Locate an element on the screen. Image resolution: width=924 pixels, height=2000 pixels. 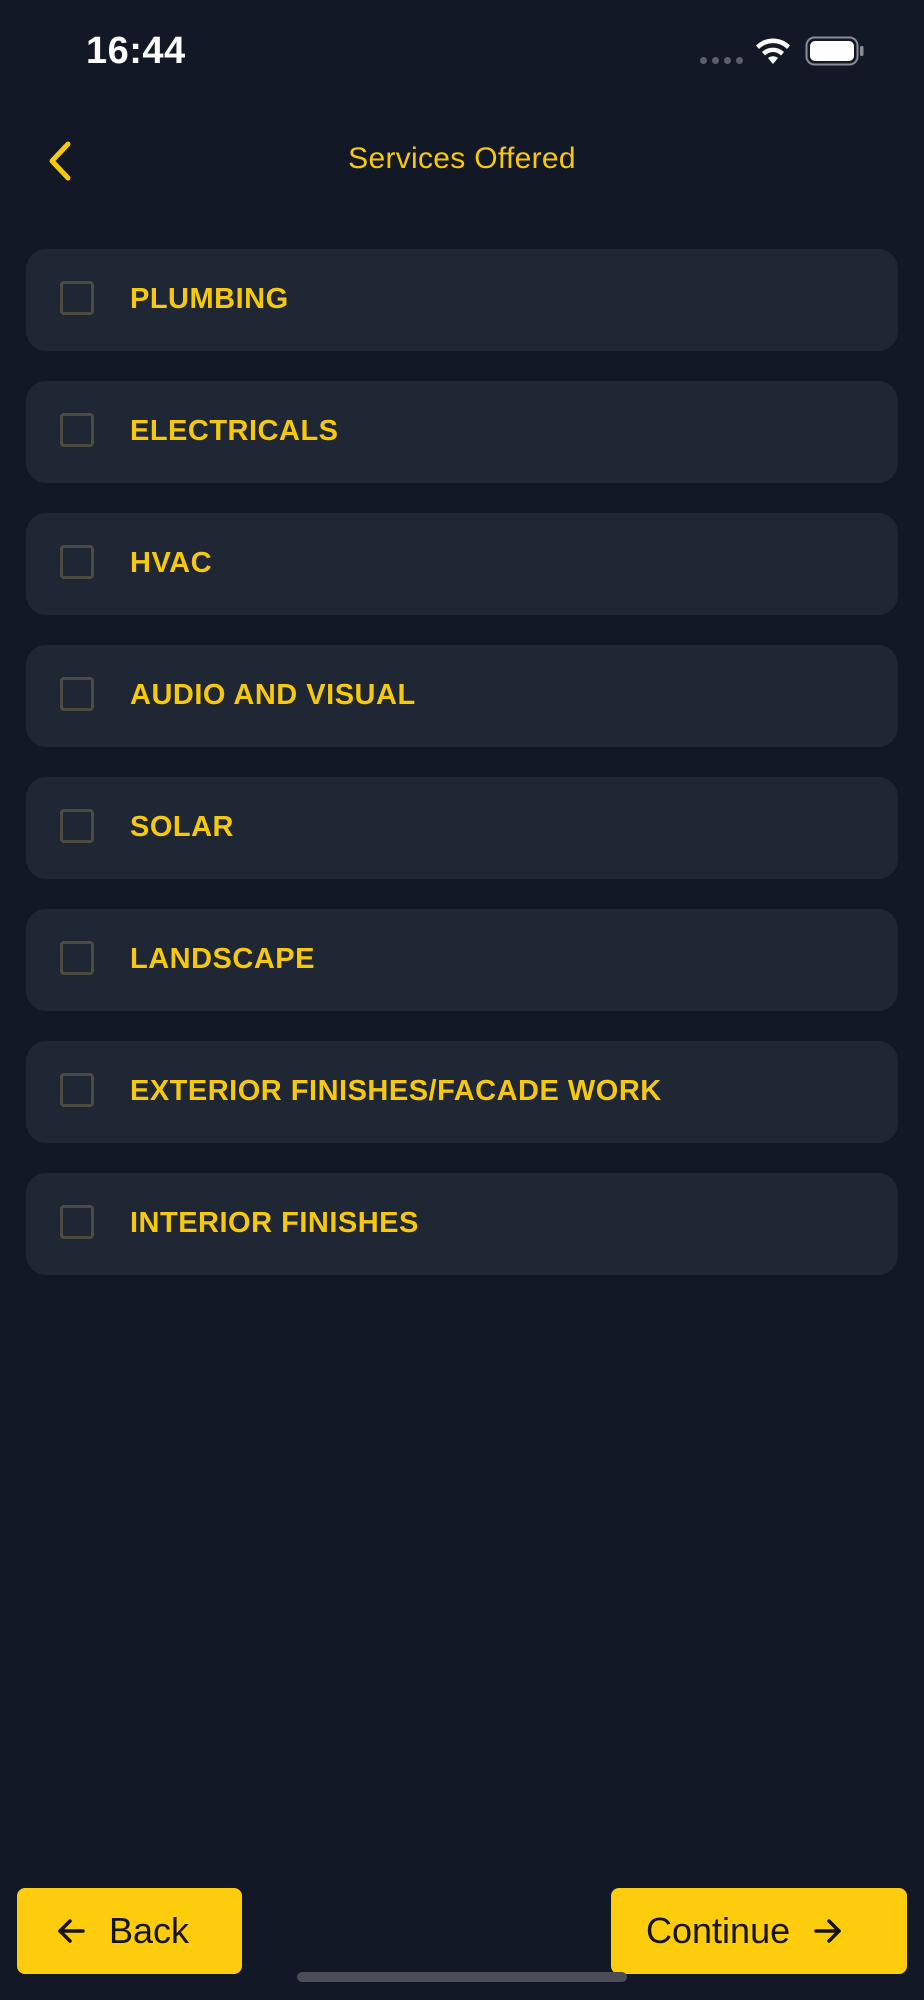
service-label: PLUMBING is located at coordinates (209, 299).